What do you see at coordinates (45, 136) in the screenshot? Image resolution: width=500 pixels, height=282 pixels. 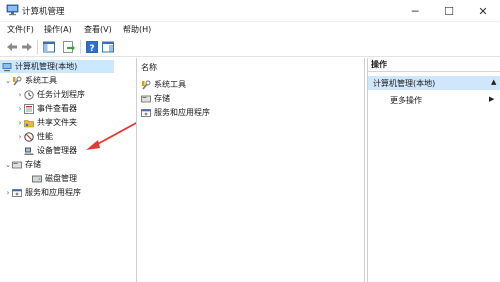 I see `tree-item-label: 性能` at bounding box center [45, 136].